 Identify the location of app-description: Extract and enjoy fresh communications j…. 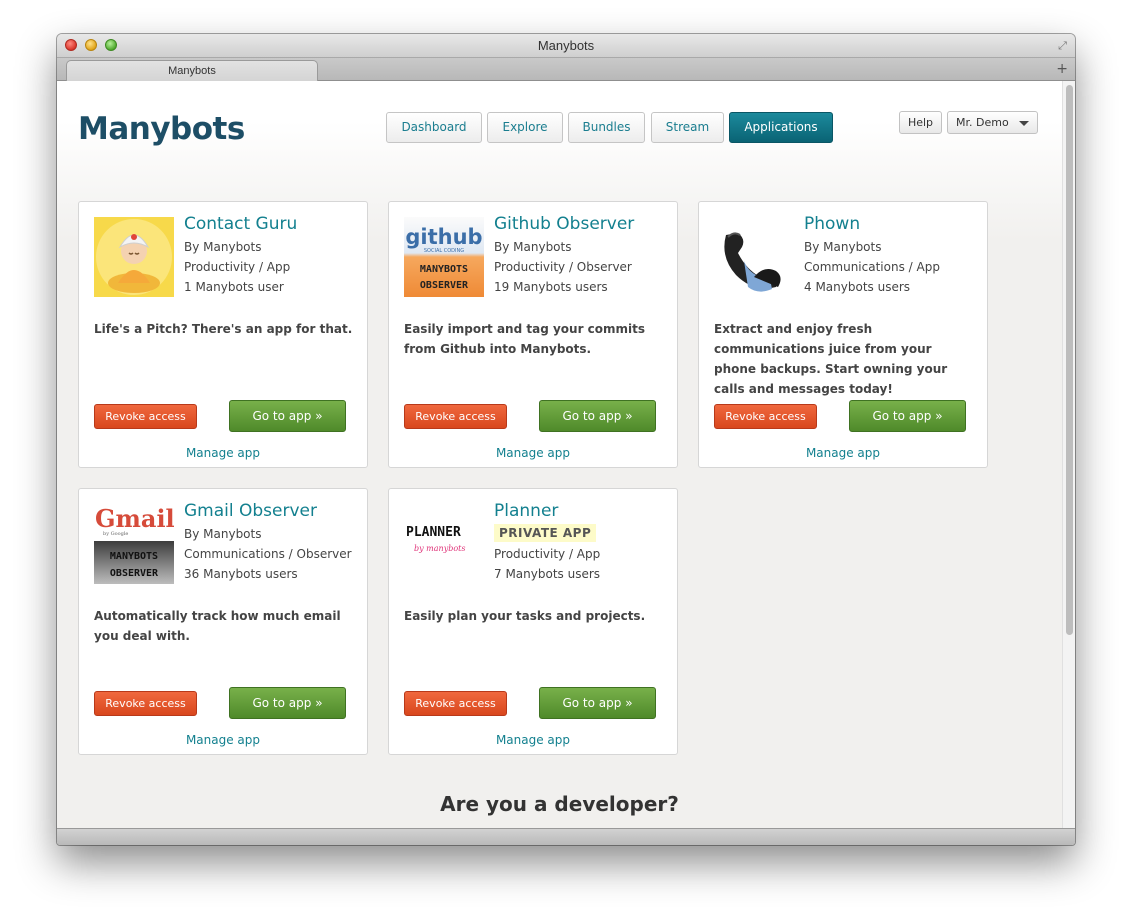
(831, 359).